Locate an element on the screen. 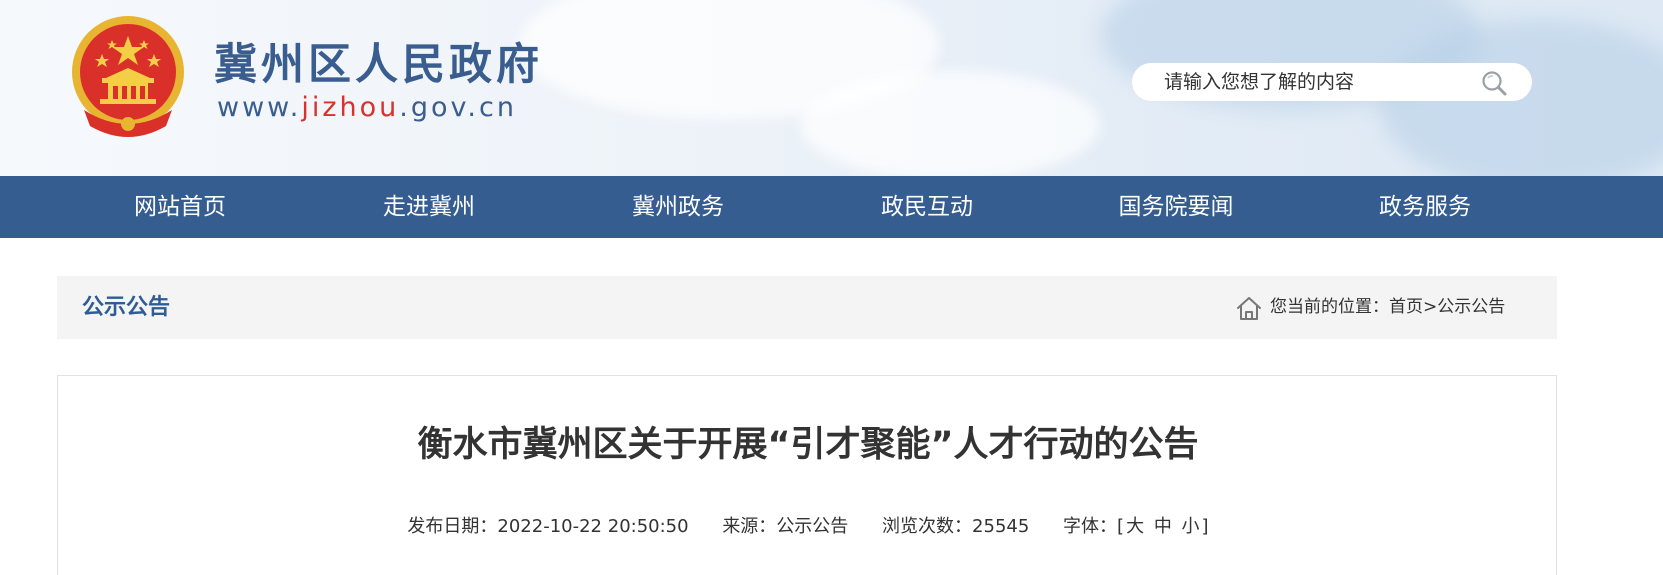 This screenshot has height=575, width=1663. background-cloud is located at coordinates (950, 123).